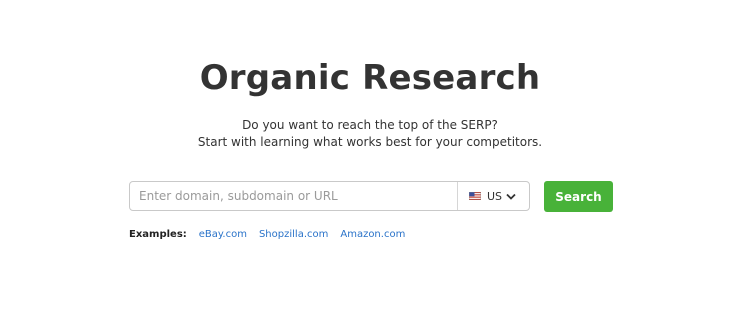  Describe the element at coordinates (370, 78) in the screenshot. I see `page-title: Organic Research` at that location.